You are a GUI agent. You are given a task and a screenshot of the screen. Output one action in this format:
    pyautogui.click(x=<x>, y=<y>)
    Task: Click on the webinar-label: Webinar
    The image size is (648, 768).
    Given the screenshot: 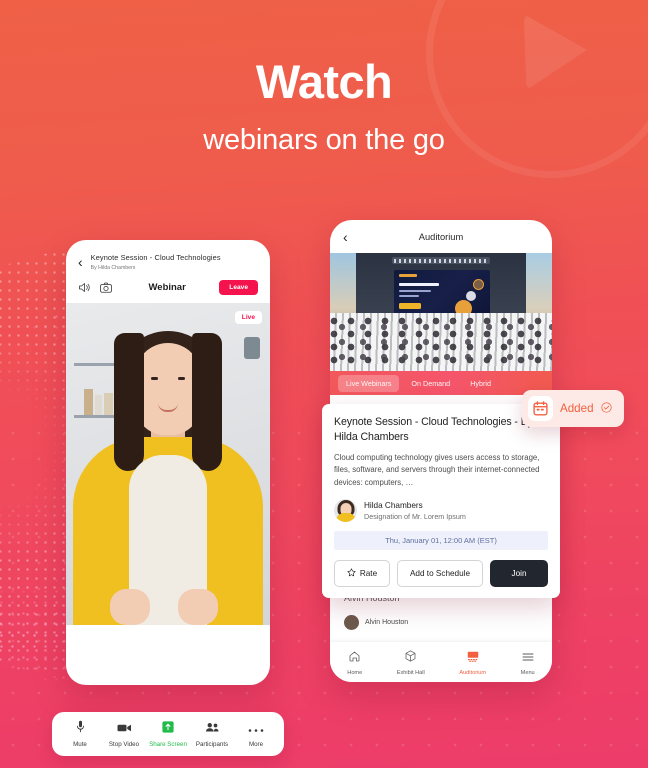 What is the action you would take?
    pyautogui.click(x=167, y=287)
    